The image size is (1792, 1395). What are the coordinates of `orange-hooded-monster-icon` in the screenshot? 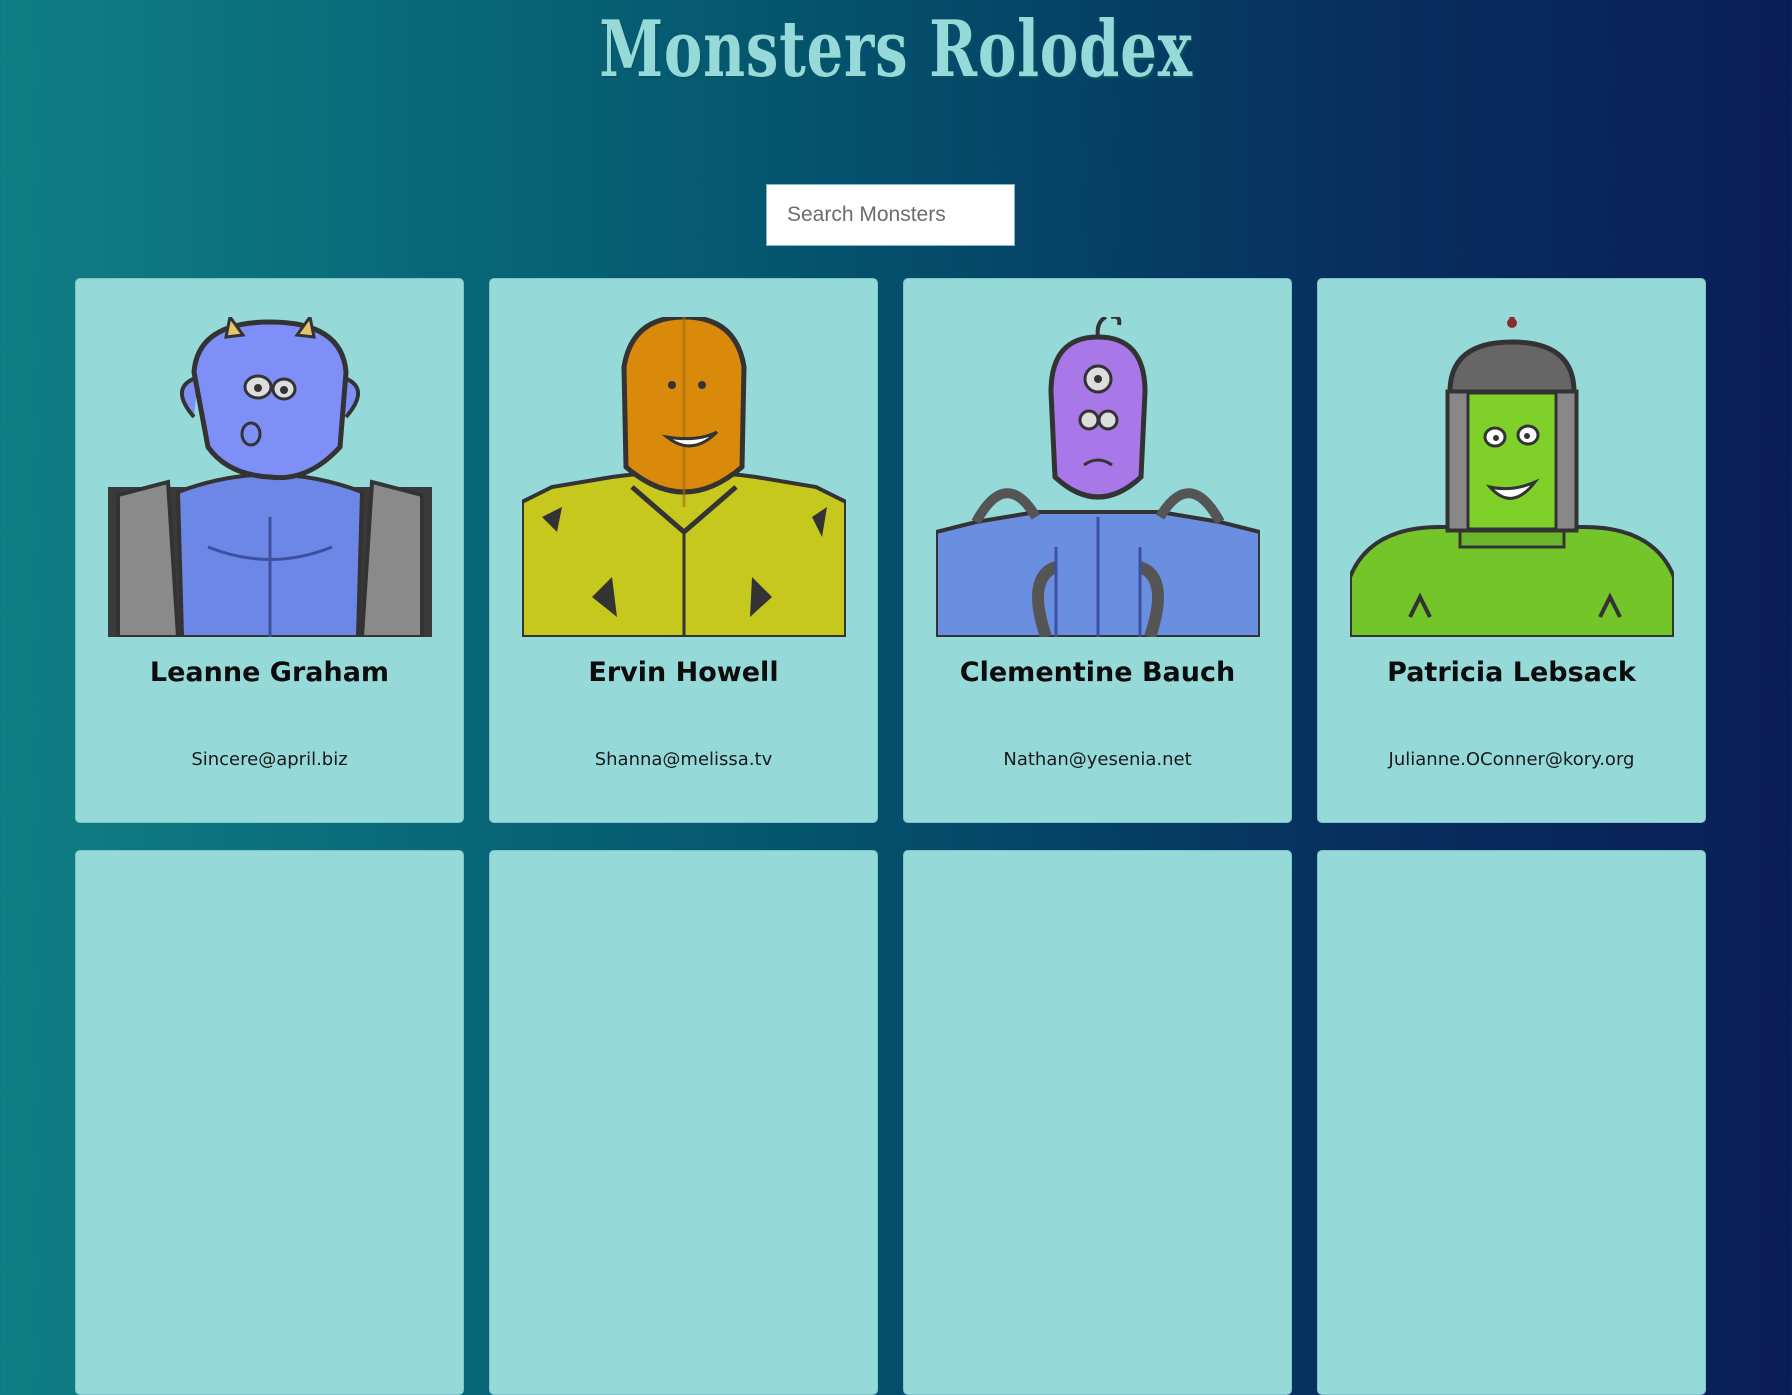 It's located at (684, 477).